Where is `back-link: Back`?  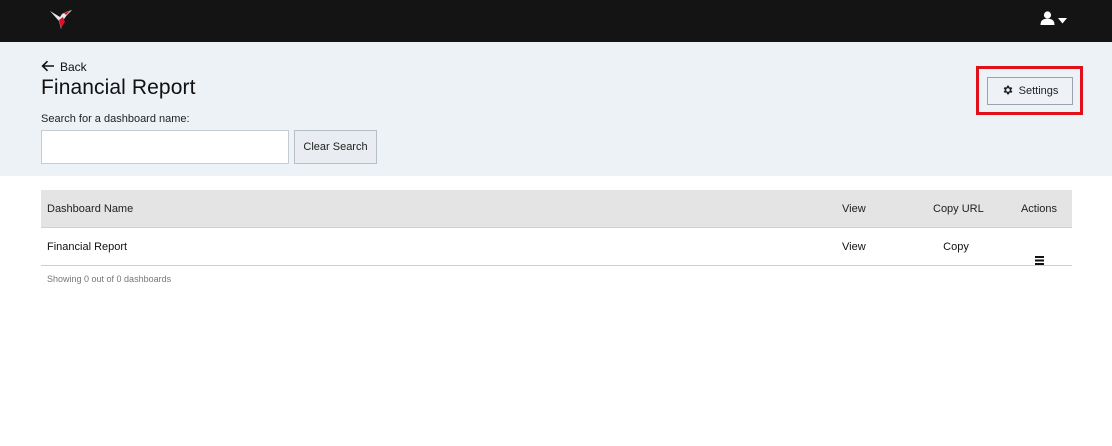 back-link: Back is located at coordinates (64, 67).